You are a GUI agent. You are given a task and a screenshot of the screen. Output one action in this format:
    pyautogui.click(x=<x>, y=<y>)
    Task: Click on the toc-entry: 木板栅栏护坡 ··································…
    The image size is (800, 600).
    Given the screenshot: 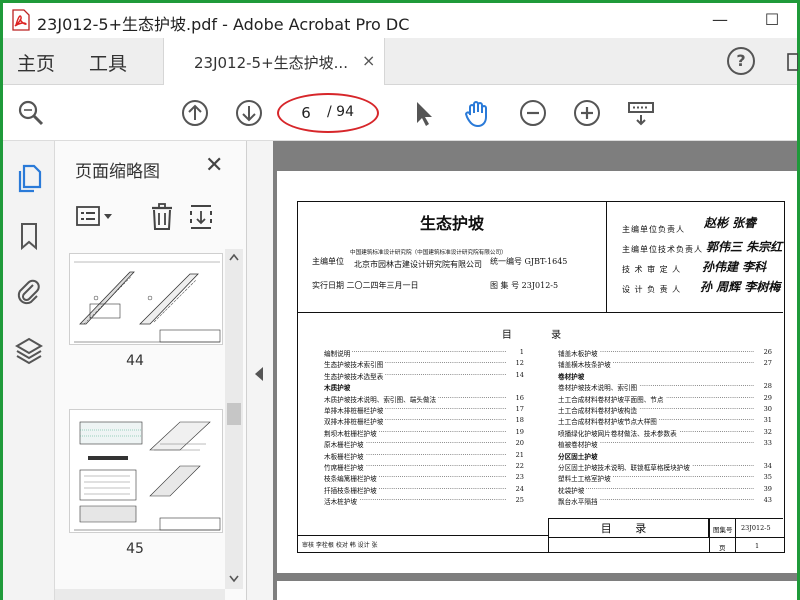 What is the action you would take?
    pyautogui.click(x=424, y=456)
    